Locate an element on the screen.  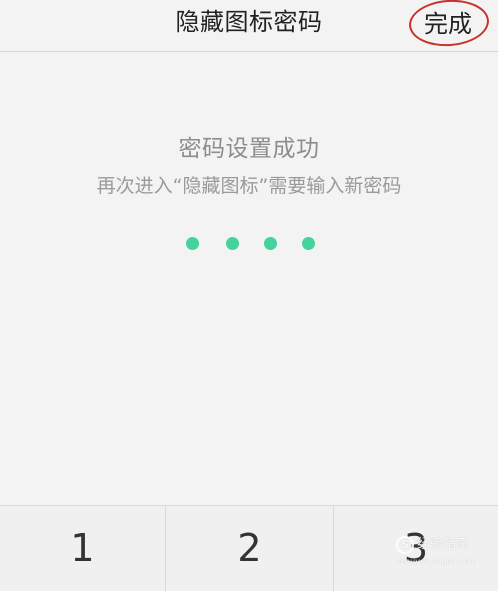
password-success-title: 密码设置成功 is located at coordinates (249, 149).